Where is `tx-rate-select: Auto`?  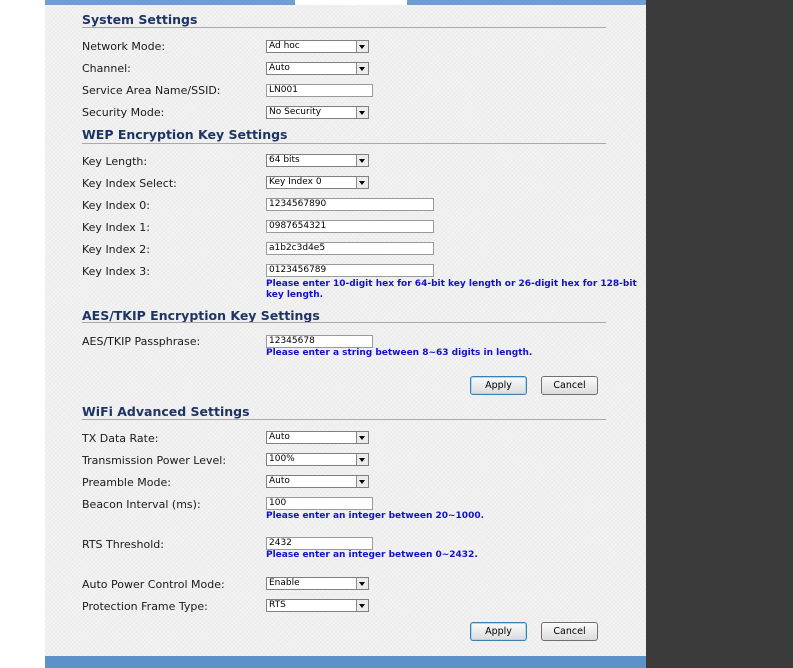 tx-rate-select: Auto is located at coordinates (317, 437).